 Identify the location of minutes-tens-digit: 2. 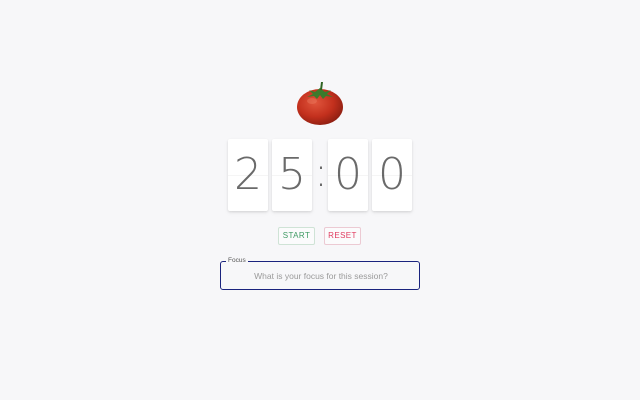
(248, 175).